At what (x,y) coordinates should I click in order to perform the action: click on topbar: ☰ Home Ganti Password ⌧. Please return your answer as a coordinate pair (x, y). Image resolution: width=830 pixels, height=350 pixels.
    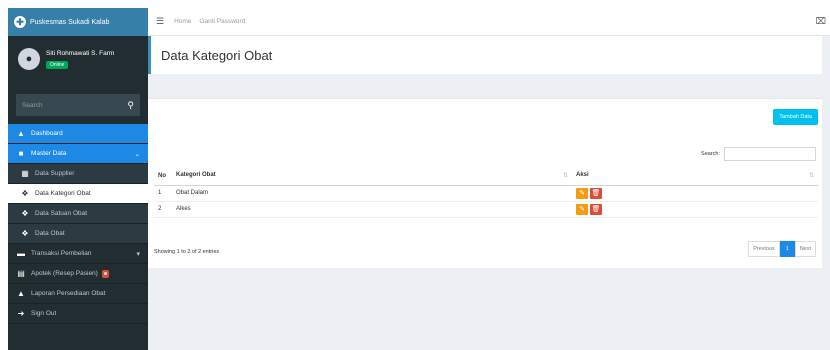
    Looking at the image, I should click on (489, 22).